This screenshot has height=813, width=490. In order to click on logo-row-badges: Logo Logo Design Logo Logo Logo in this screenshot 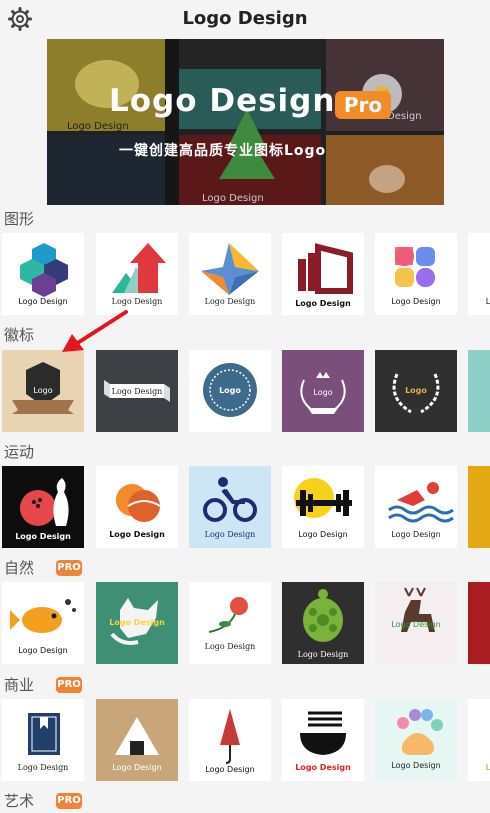, I will do `click(245, 391)`.